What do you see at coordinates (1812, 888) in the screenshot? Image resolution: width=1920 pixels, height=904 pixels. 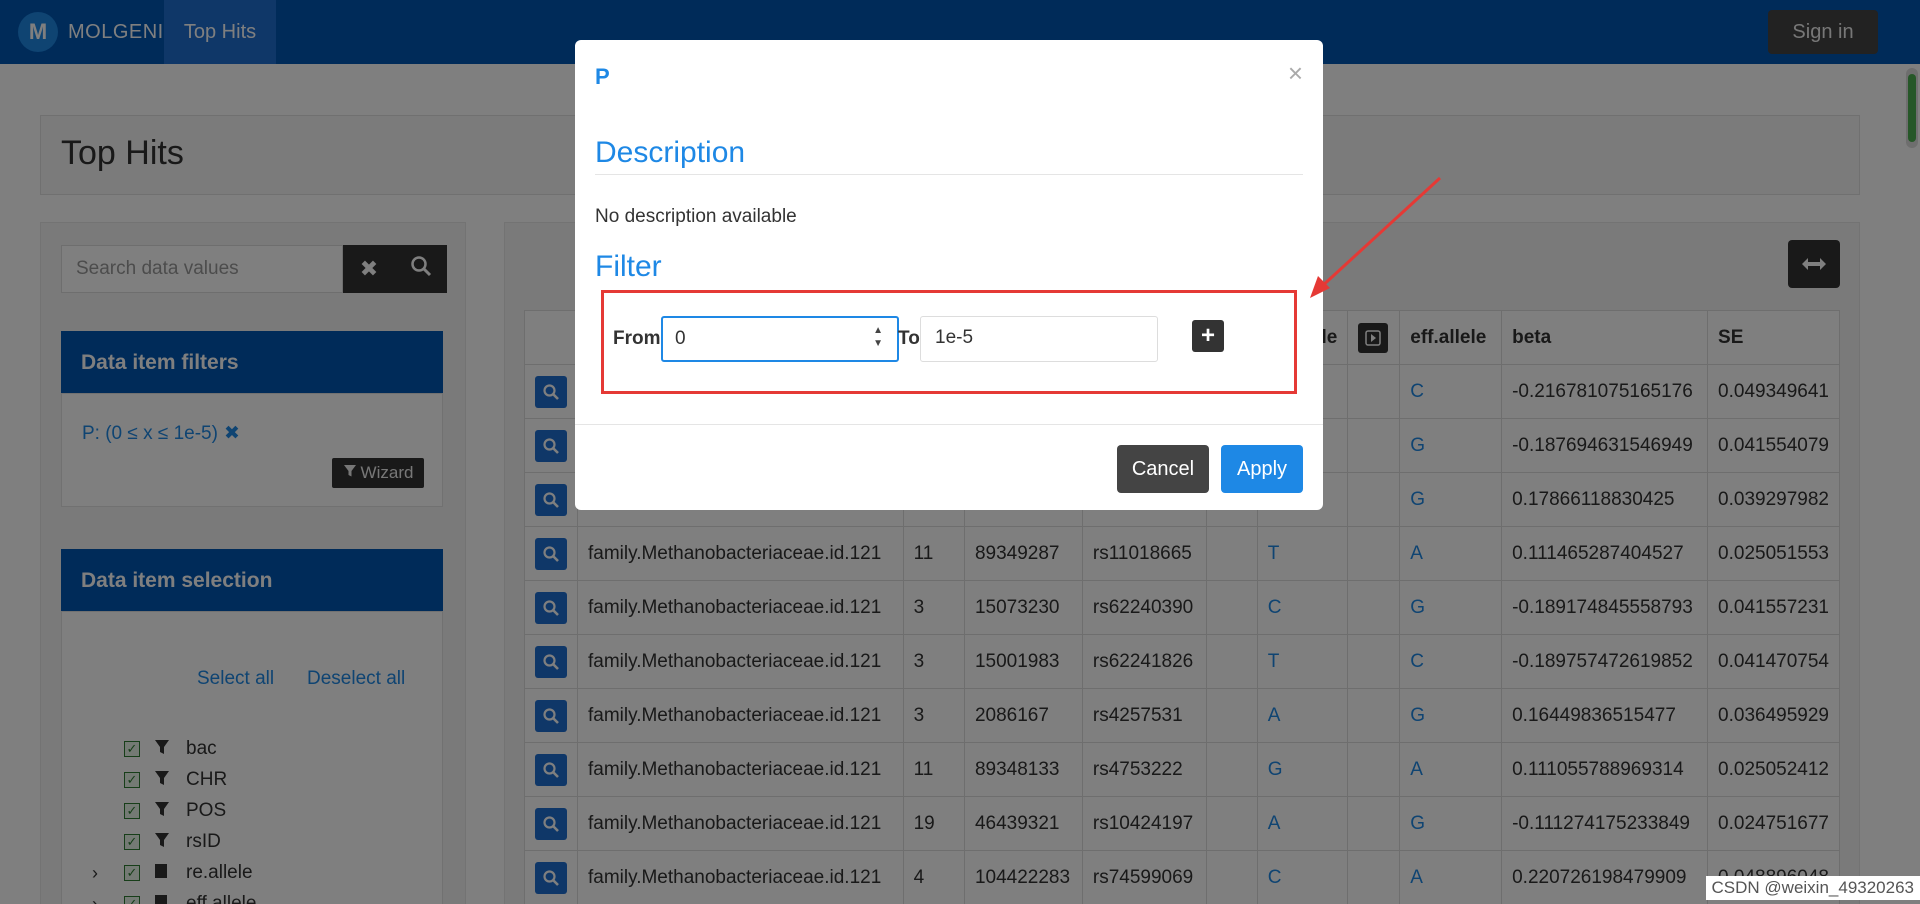 I see `watermark: CSDN @weixin_49320263` at bounding box center [1812, 888].